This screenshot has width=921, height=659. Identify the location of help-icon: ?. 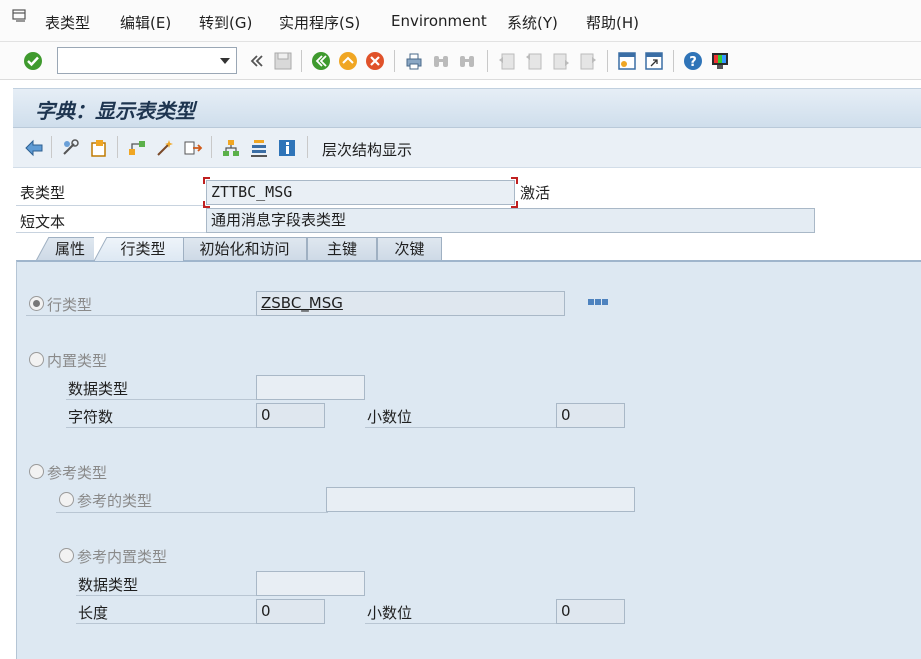
(693, 61).